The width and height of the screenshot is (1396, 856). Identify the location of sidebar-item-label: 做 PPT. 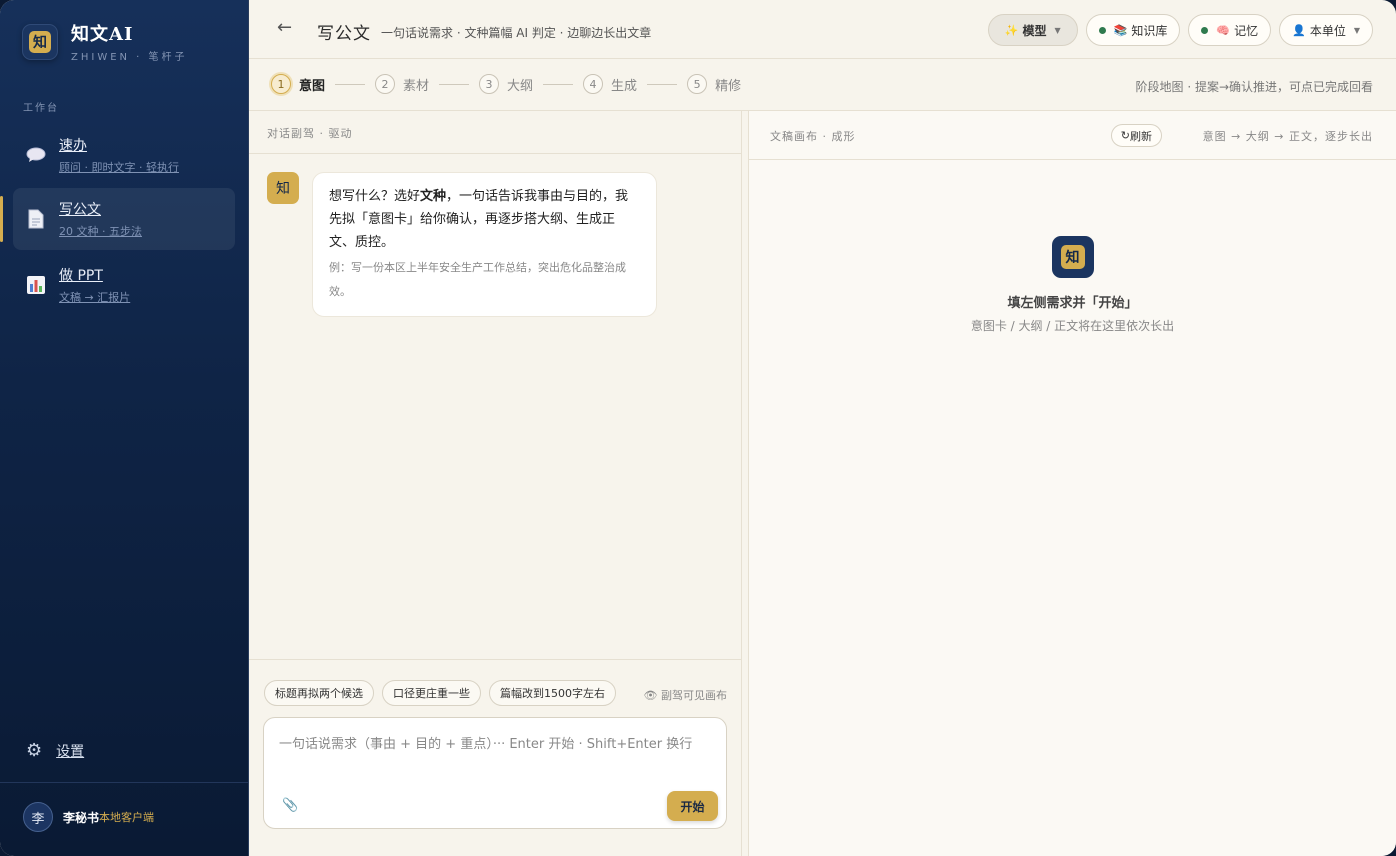
(81, 276).